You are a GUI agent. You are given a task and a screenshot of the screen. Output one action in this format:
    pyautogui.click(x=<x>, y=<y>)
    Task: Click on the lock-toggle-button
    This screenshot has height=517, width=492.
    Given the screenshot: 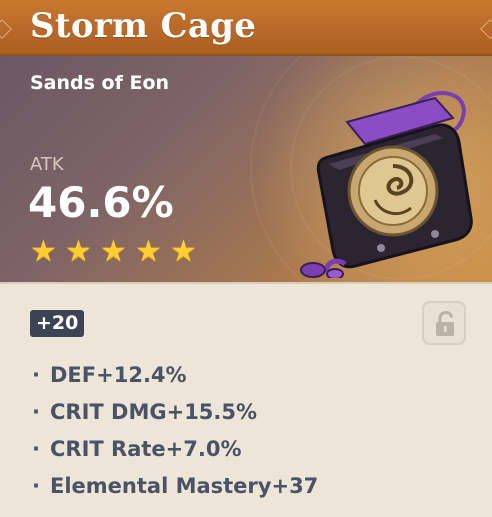 What is the action you would take?
    pyautogui.click(x=444, y=323)
    